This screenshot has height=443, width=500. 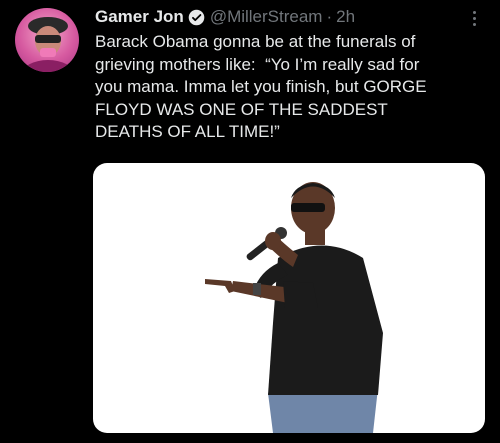 What do you see at coordinates (48, 44) in the screenshot?
I see `avatar-image` at bounding box center [48, 44].